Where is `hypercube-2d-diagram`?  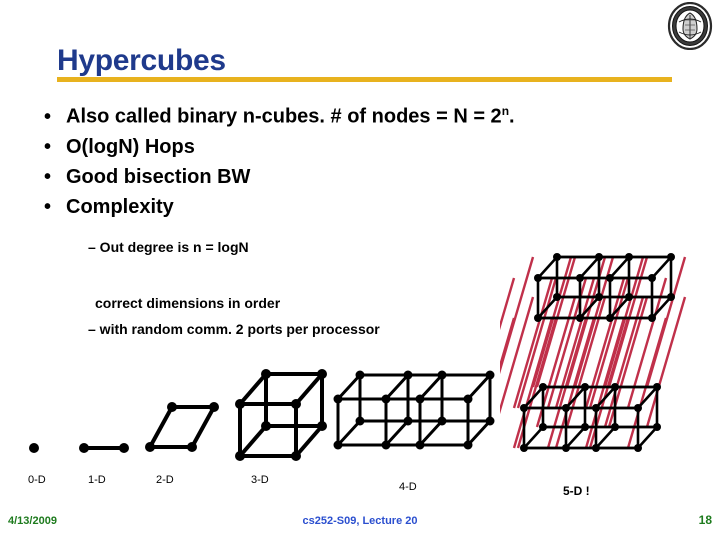 hypercube-2d-diagram is located at coordinates (182, 427).